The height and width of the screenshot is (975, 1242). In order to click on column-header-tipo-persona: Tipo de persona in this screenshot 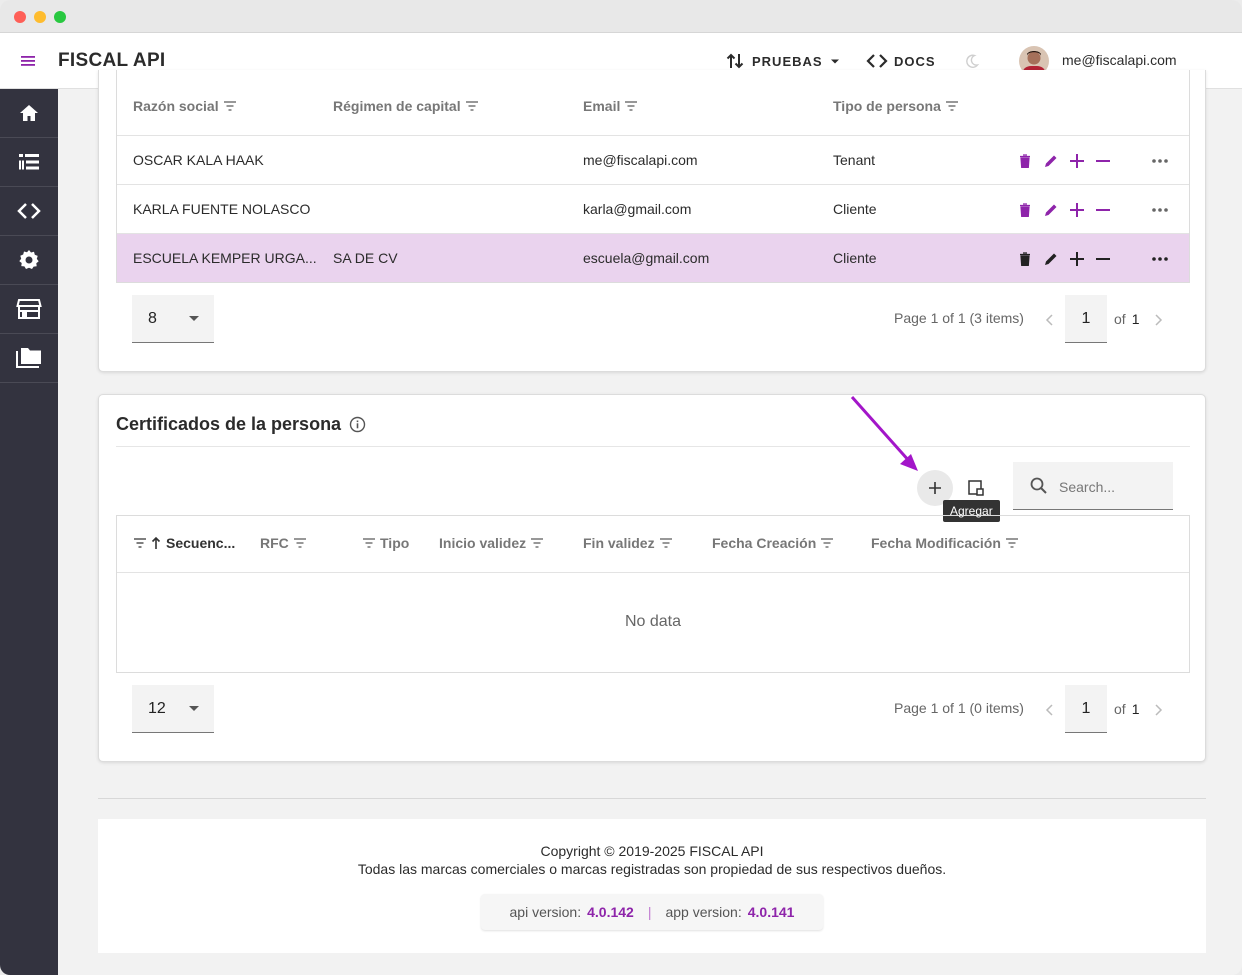, I will do `click(895, 106)`.